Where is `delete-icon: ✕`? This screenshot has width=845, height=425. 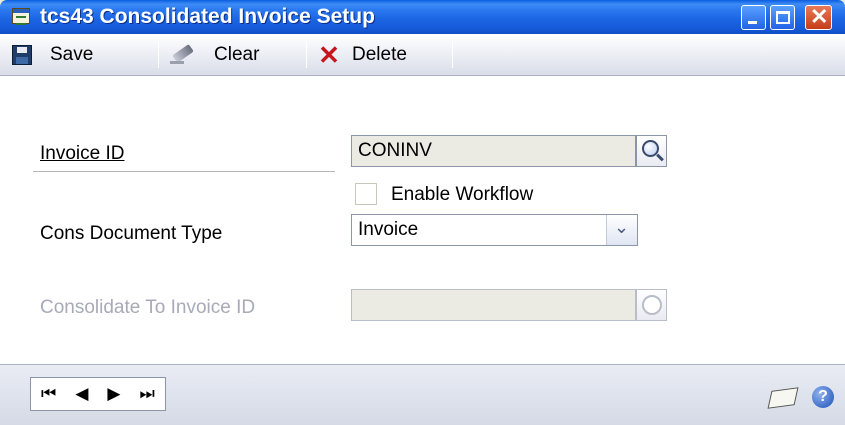 delete-icon: ✕ is located at coordinates (329, 55).